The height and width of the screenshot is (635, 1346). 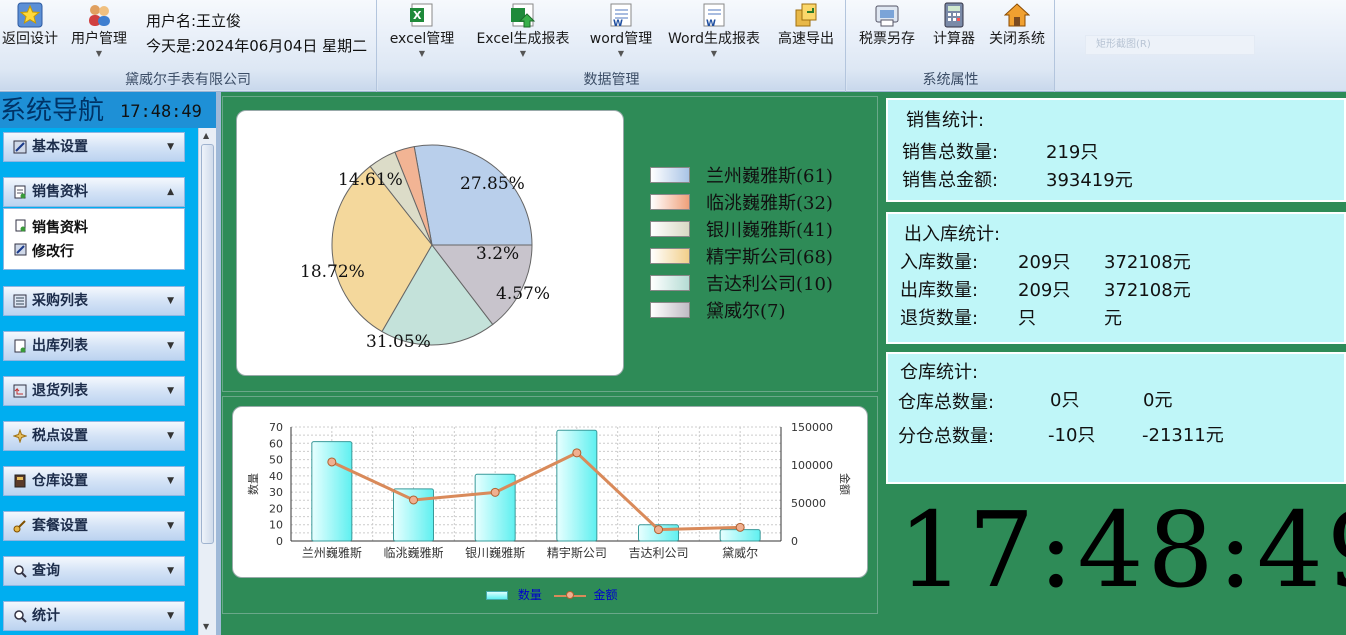 I want to click on book-icon, so click(x=20, y=481).